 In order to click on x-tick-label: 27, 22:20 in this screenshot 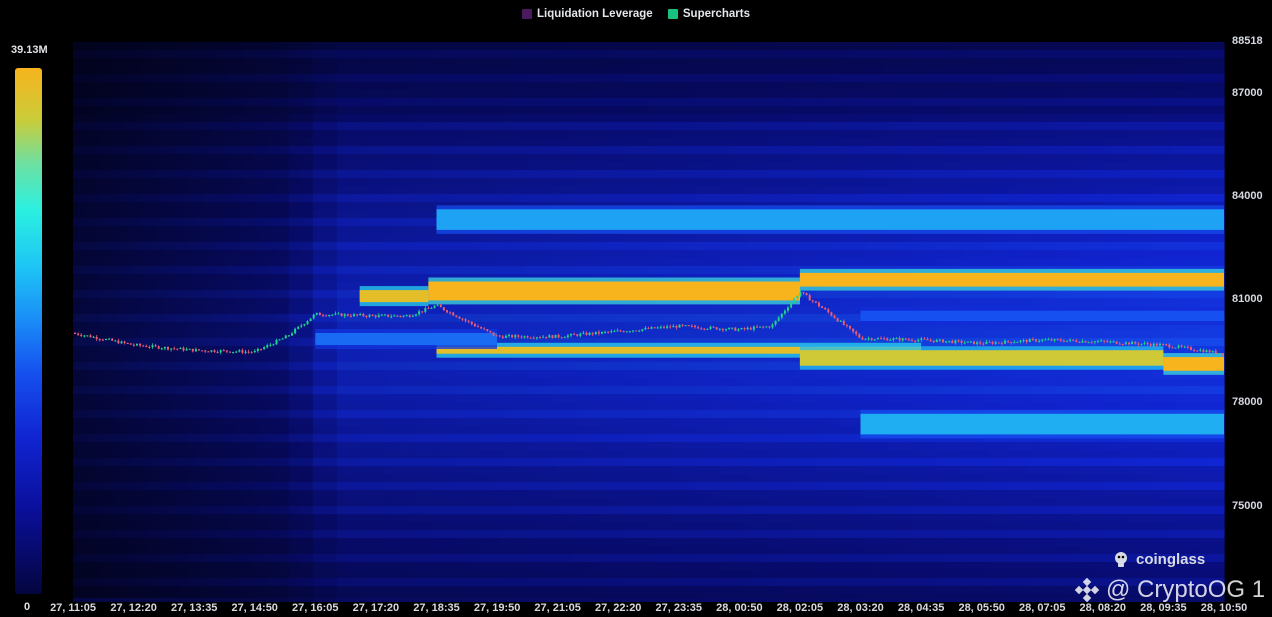, I will do `click(618, 608)`.